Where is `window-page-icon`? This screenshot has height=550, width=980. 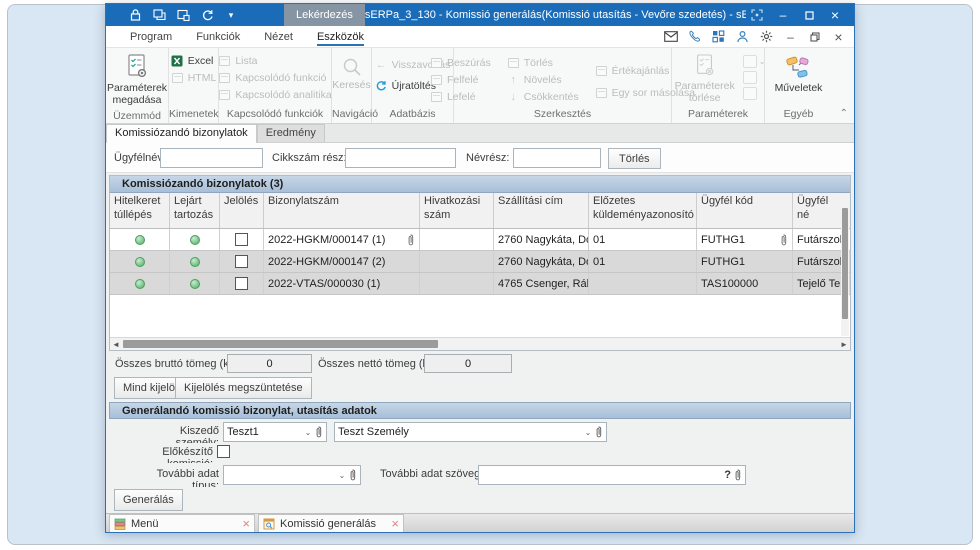
window-page-icon is located at coordinates (183, 15).